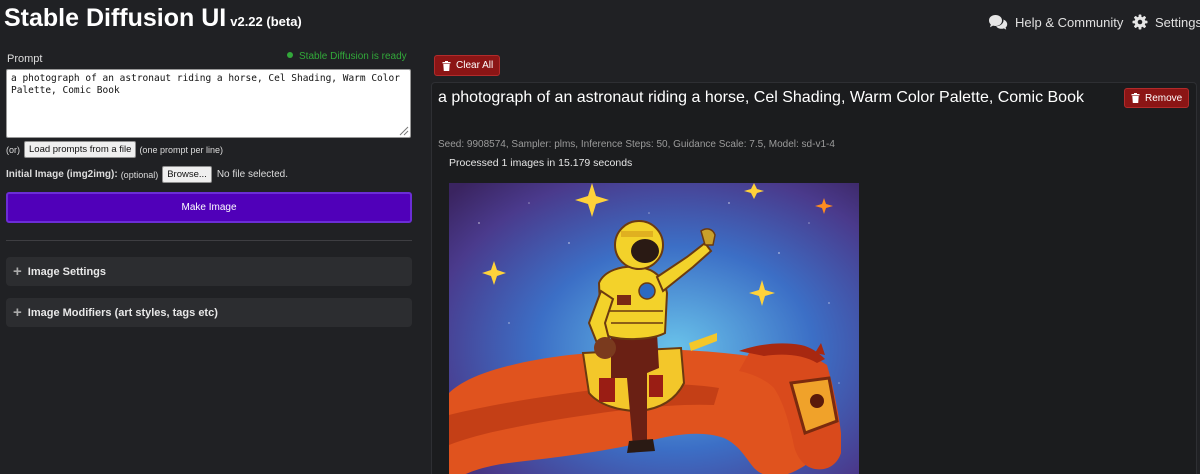 This screenshot has width=1200, height=474. What do you see at coordinates (13, 149) in the screenshot?
I see `load-prefix: (or)` at bounding box center [13, 149].